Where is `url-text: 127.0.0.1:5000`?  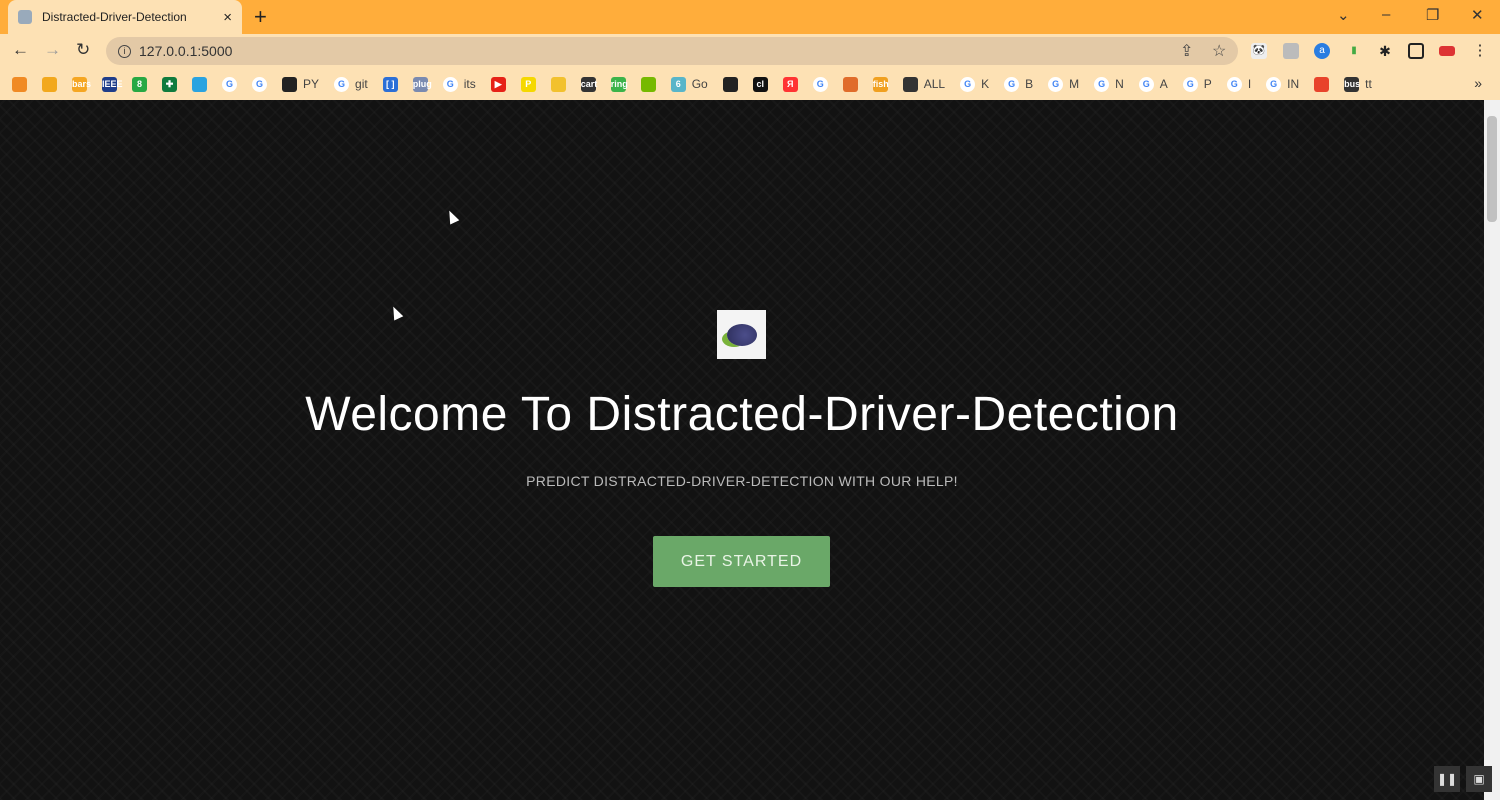
url-text: 127.0.0.1:5000 is located at coordinates (185, 51).